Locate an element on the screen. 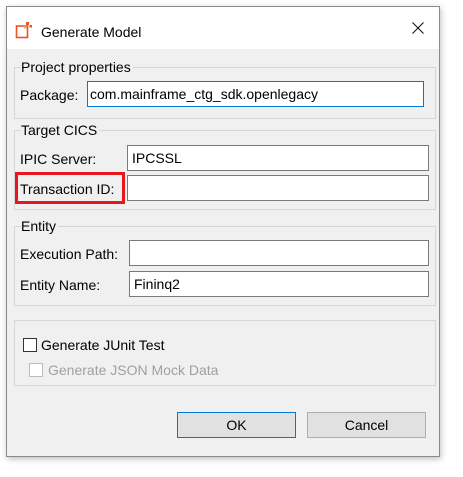 This screenshot has width=463, height=477. generate-junit-checkbox is located at coordinates (30, 345).